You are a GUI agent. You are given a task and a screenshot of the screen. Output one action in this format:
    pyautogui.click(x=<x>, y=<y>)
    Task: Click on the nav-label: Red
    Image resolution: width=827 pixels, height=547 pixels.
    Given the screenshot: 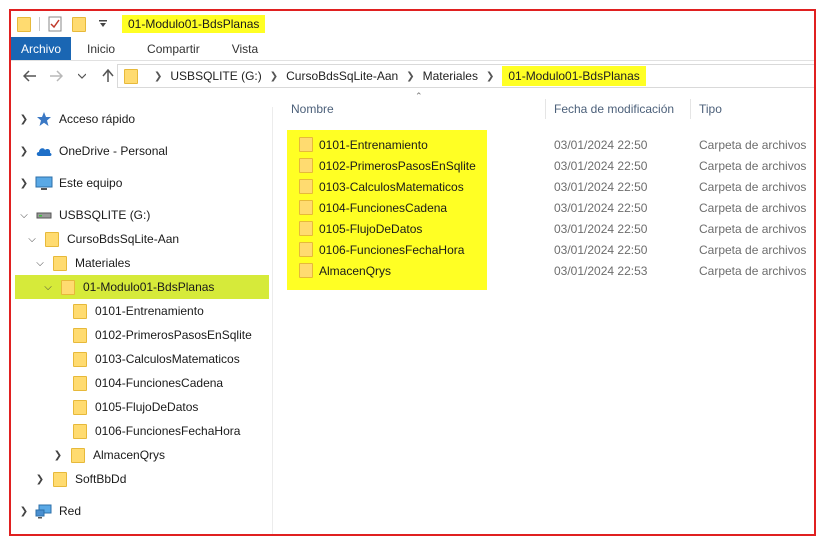 What is the action you would take?
    pyautogui.click(x=70, y=511)
    